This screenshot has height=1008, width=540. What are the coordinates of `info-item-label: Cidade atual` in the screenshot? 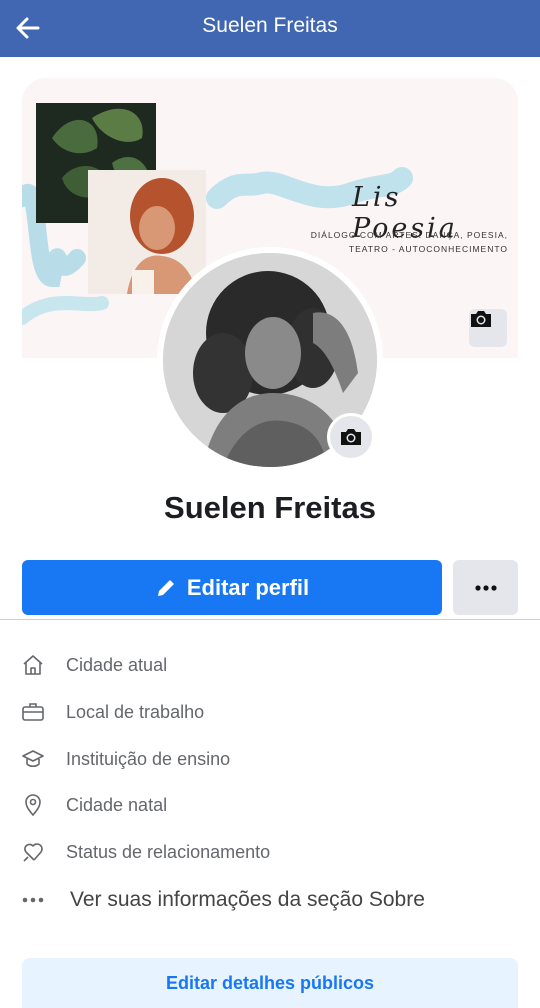 It's located at (117, 664).